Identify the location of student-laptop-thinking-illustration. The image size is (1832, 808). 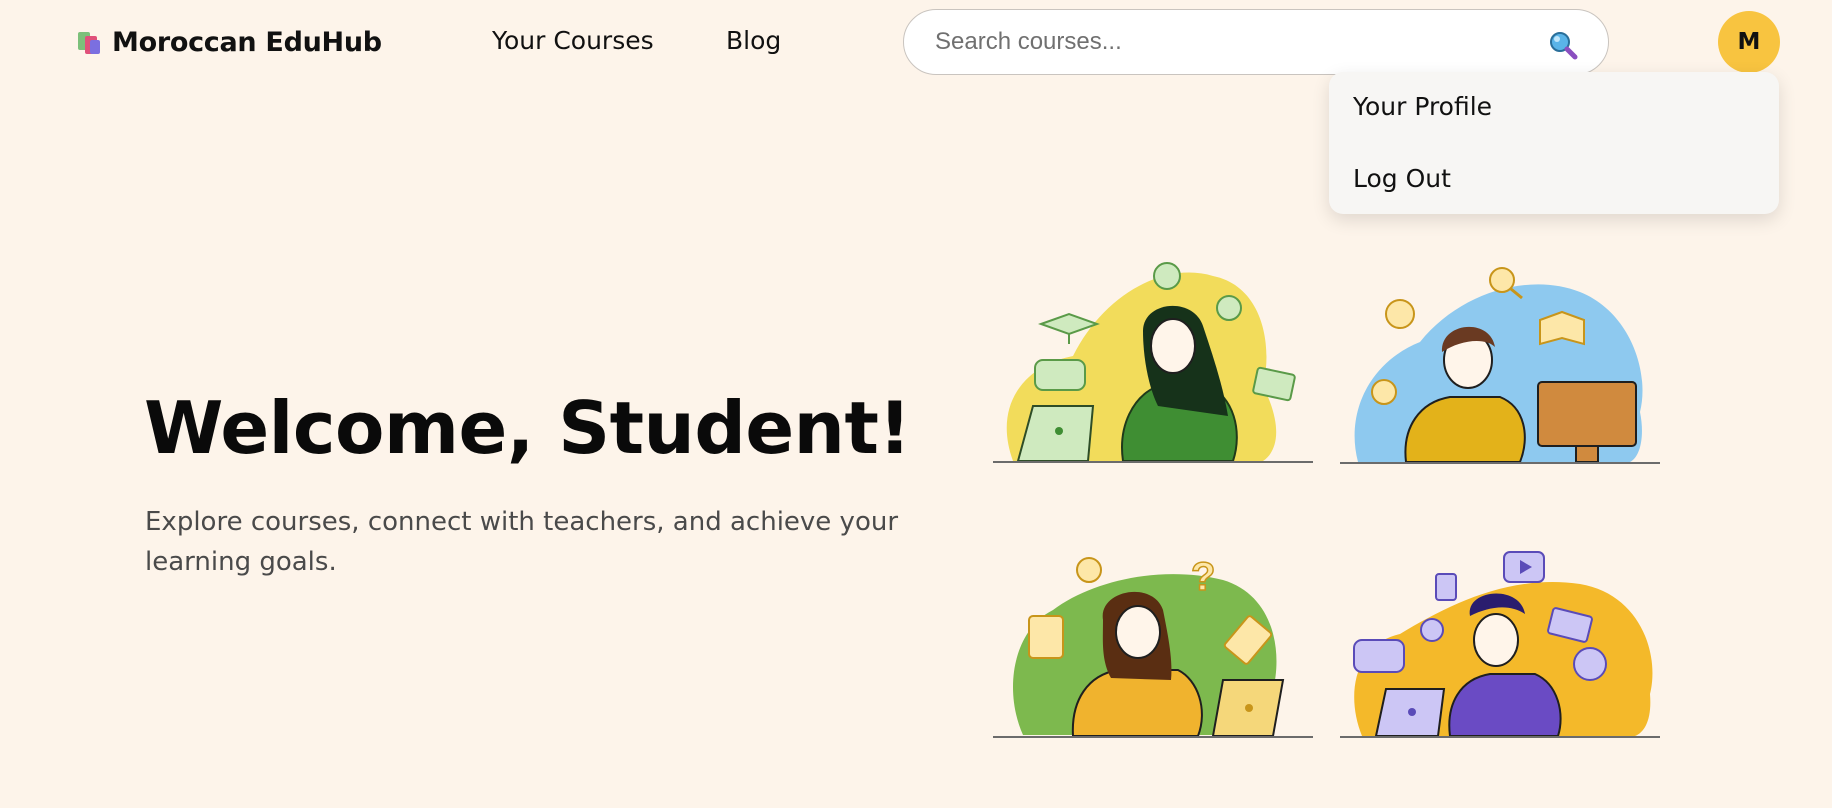
(1153, 361).